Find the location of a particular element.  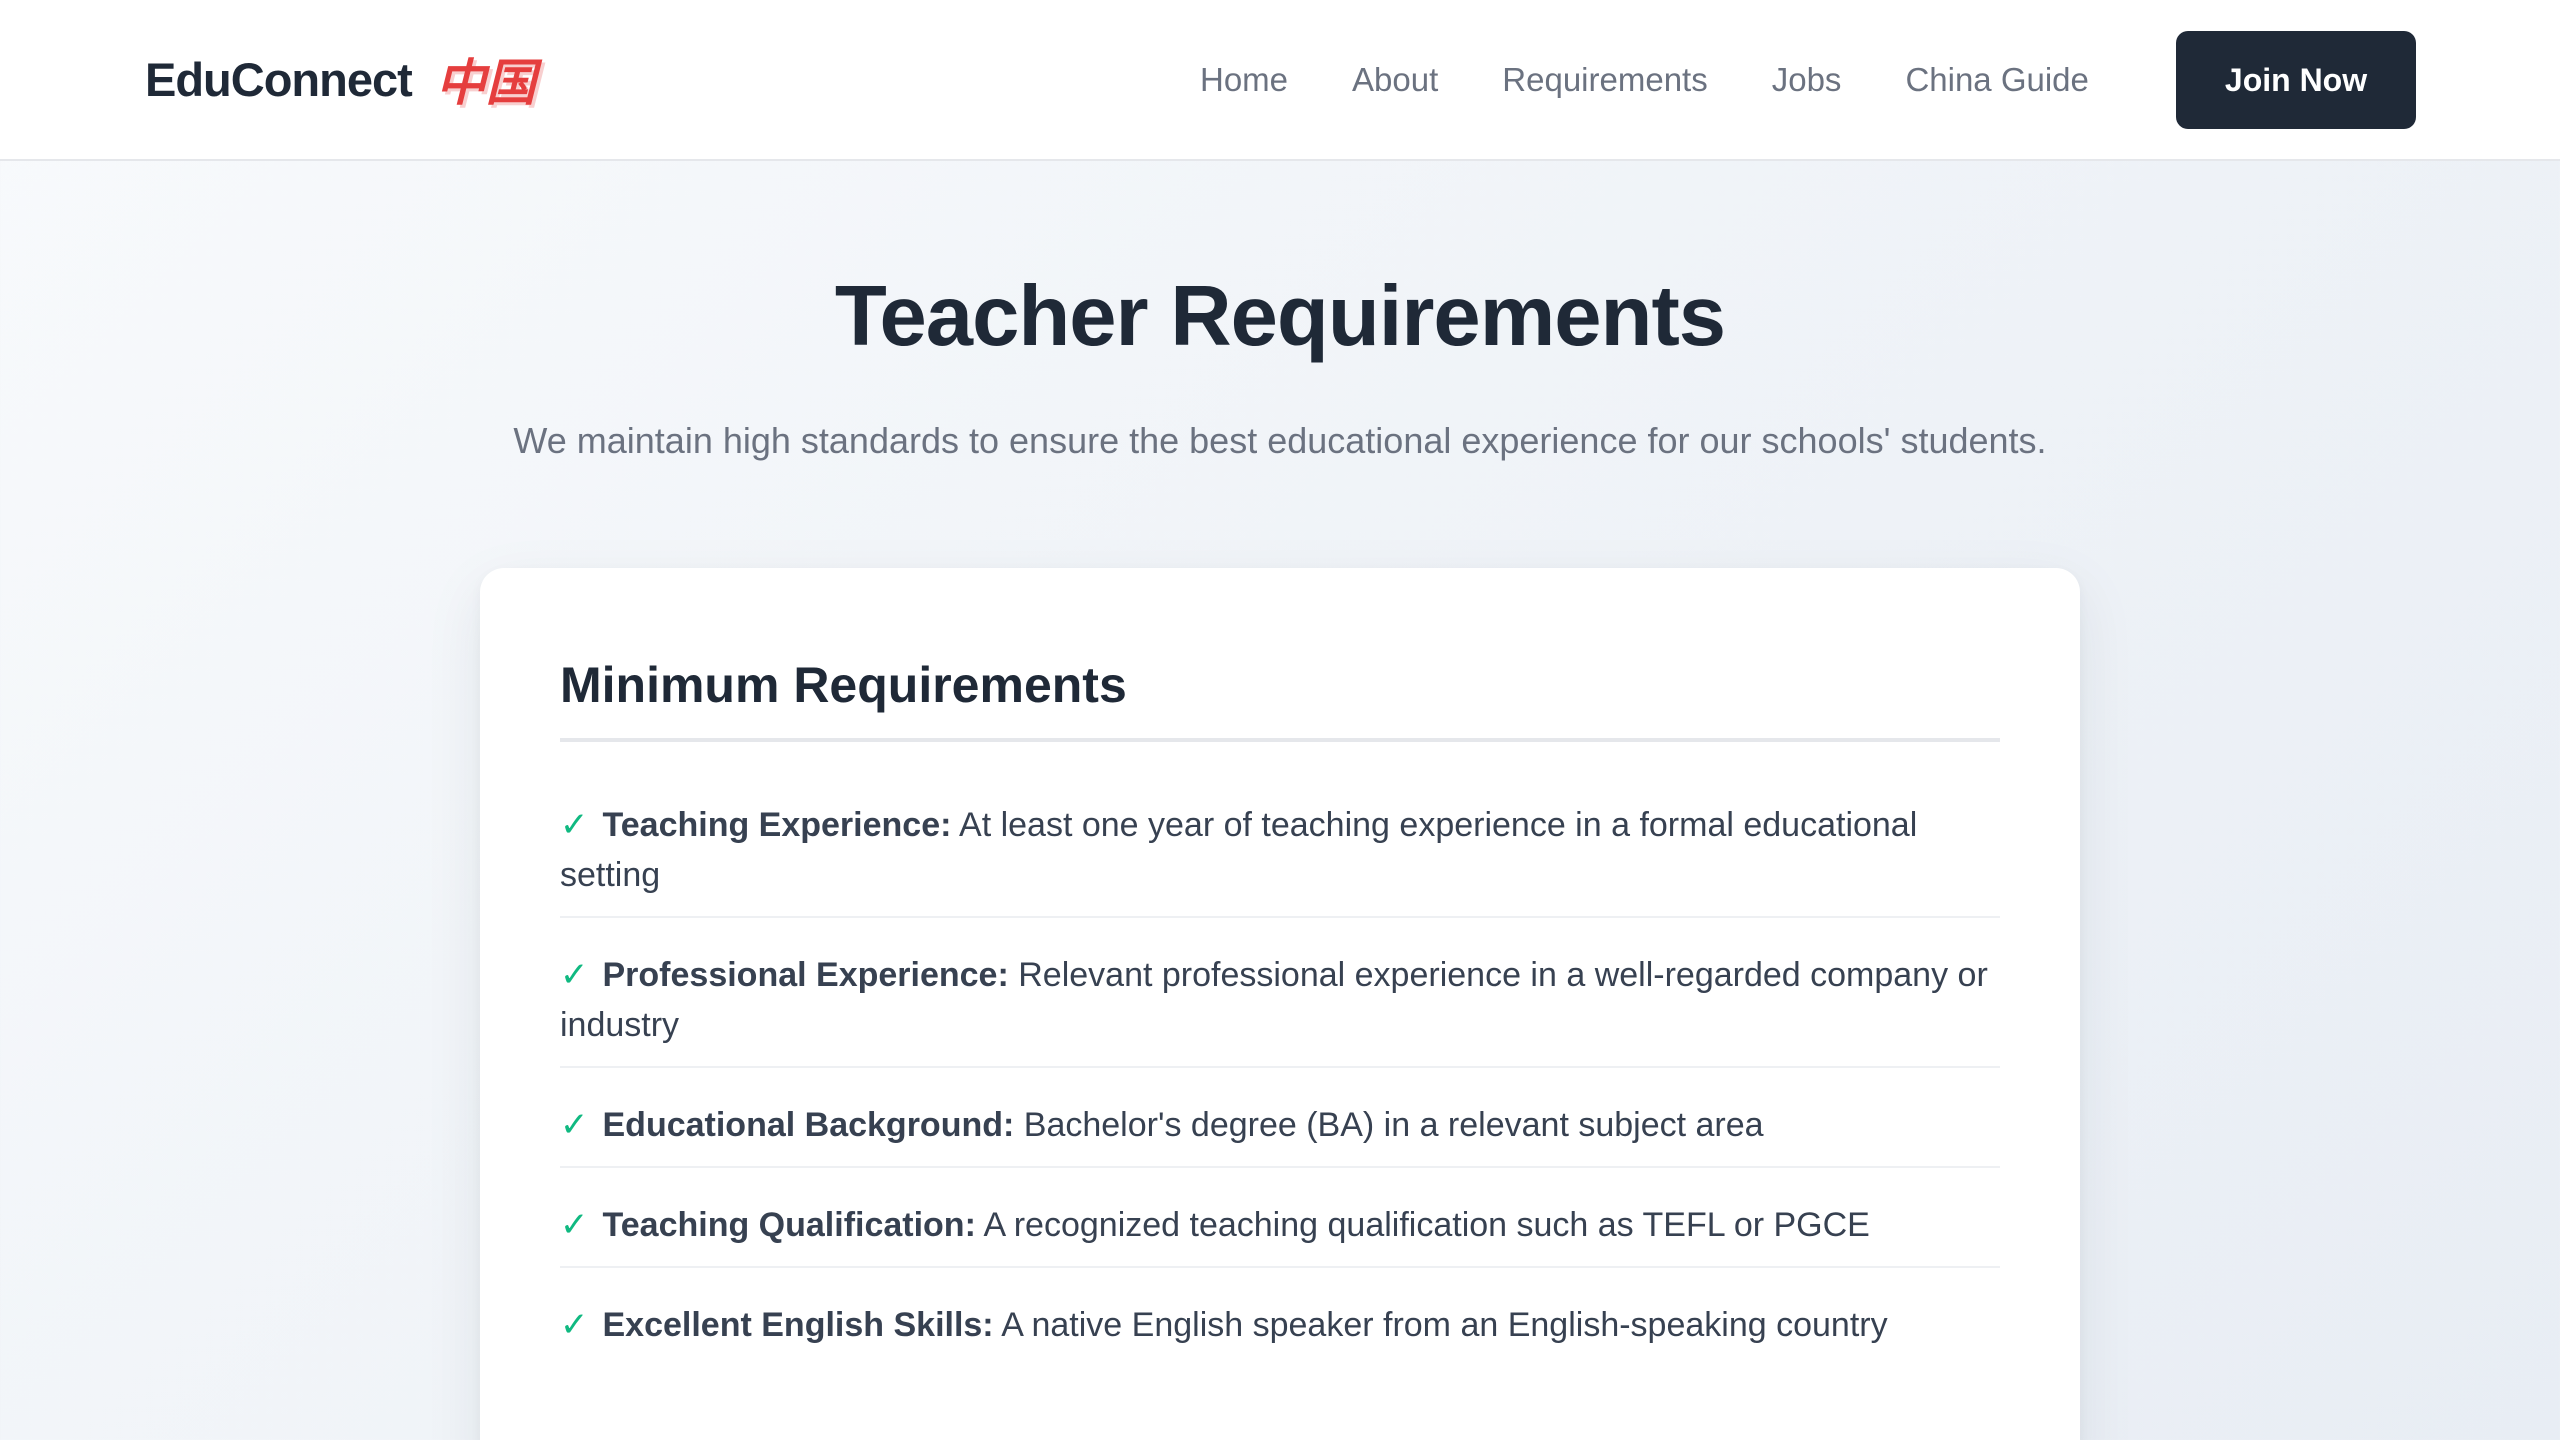

brand-name: EduConnect is located at coordinates (279, 79).